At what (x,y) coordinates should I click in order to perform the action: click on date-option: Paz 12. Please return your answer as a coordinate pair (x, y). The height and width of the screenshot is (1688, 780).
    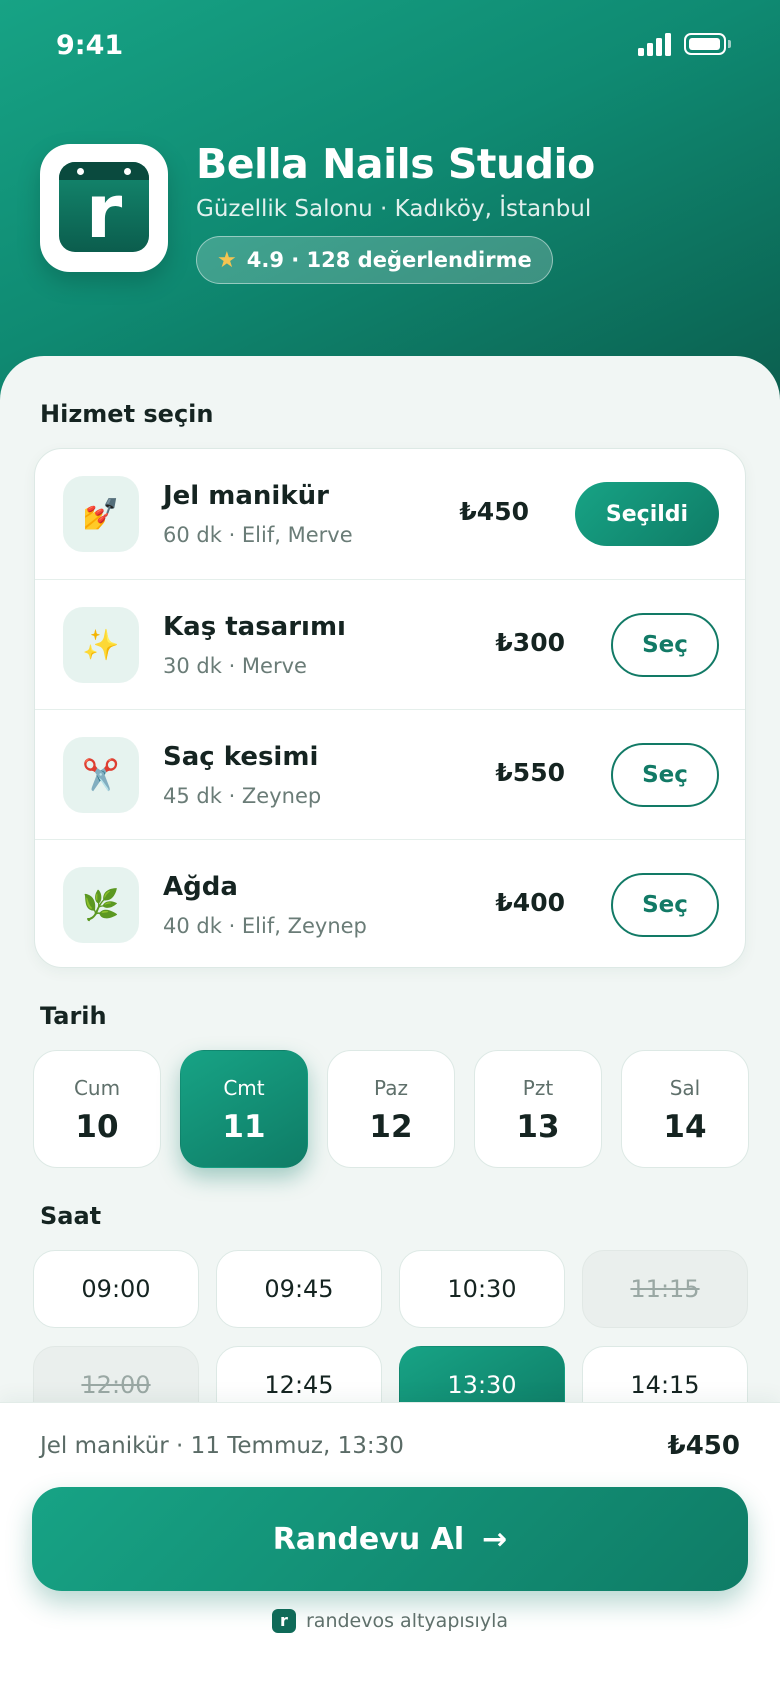
    Looking at the image, I should click on (391, 1109).